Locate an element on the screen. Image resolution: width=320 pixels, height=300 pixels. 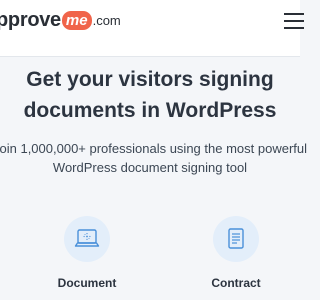
hamburger-menu-icon is located at coordinates (294, 21).